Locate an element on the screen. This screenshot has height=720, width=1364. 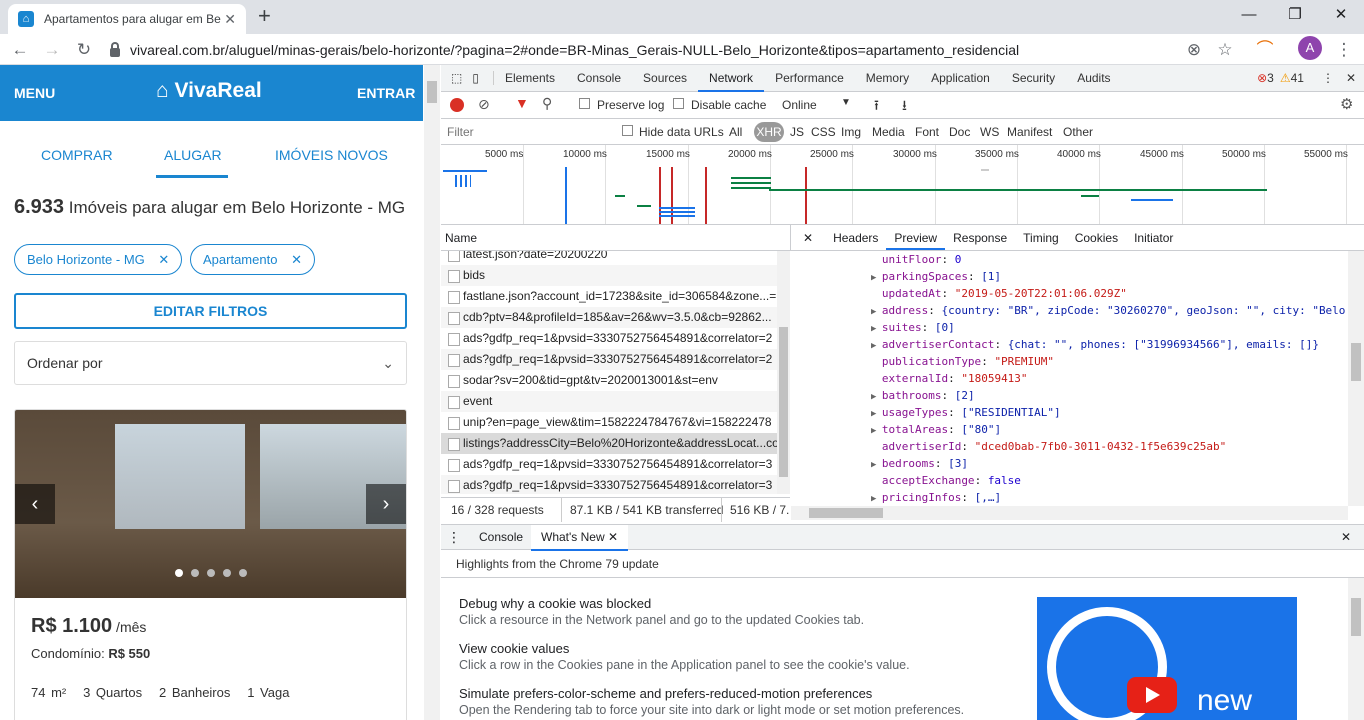
close-tab-icon: ✕ is located at coordinates (230, 19).